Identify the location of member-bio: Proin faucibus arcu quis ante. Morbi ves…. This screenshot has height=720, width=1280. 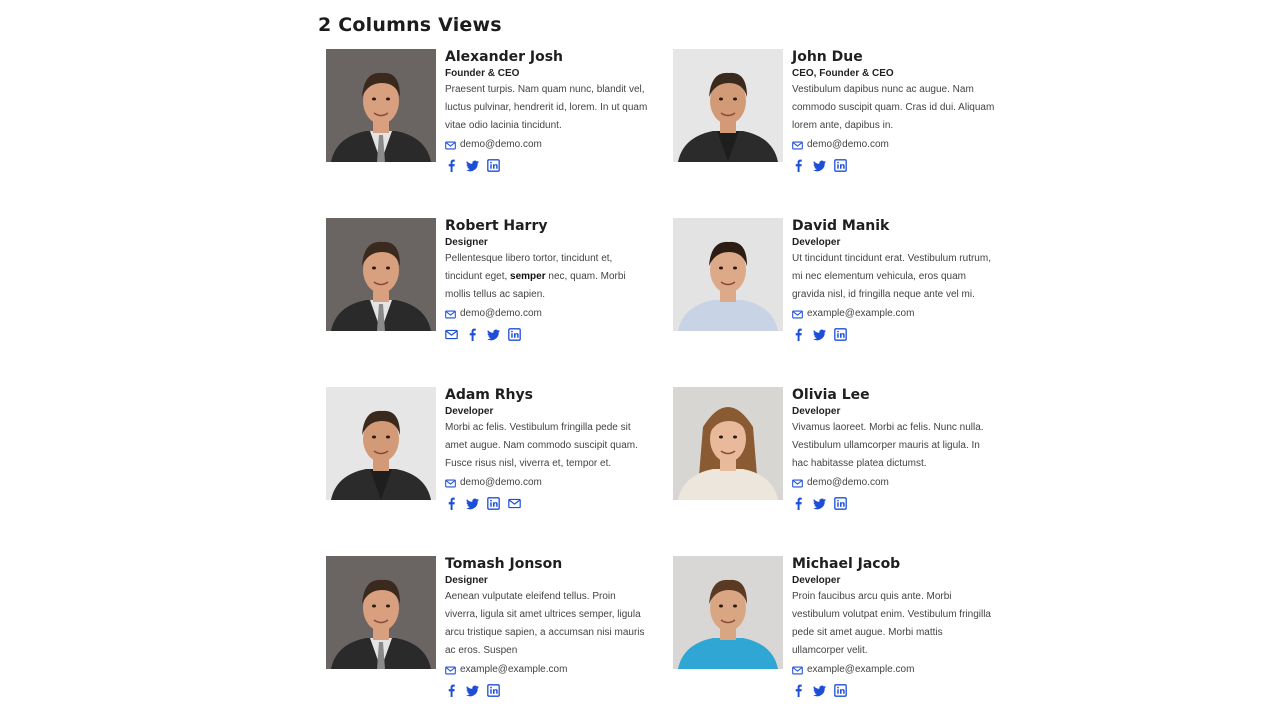
(894, 624).